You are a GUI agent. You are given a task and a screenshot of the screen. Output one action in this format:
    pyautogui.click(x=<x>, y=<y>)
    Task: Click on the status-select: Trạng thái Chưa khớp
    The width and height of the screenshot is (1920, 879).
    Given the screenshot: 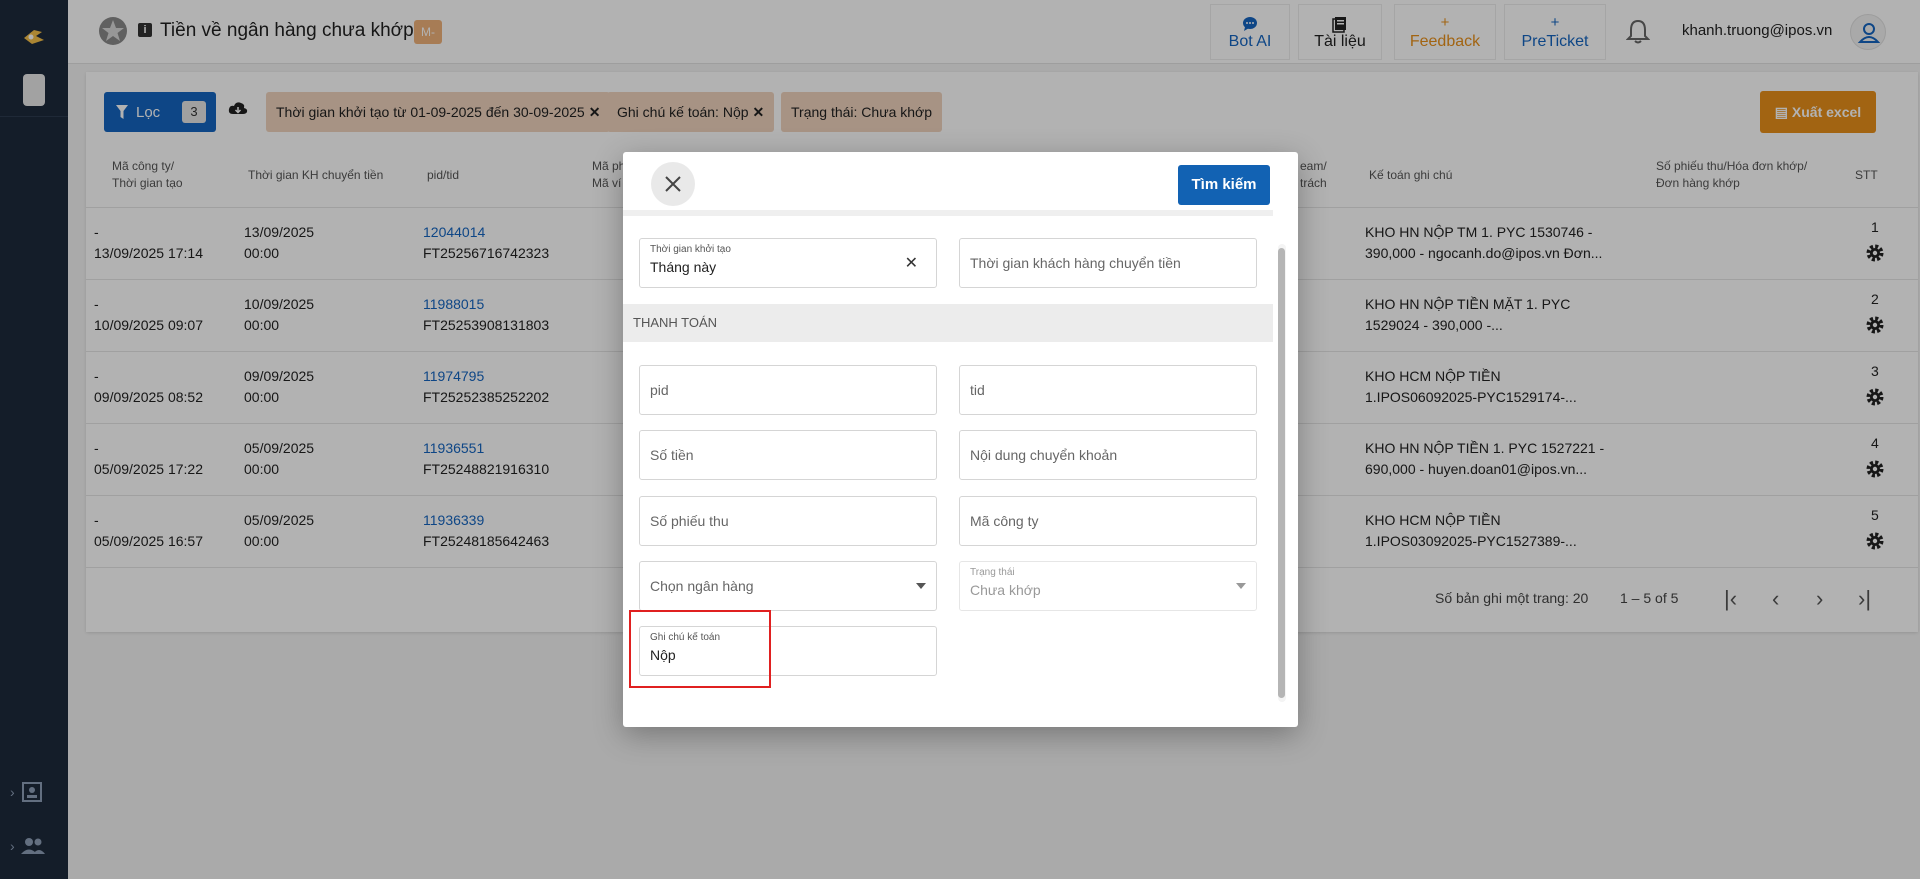 What is the action you would take?
    pyautogui.click(x=1108, y=586)
    